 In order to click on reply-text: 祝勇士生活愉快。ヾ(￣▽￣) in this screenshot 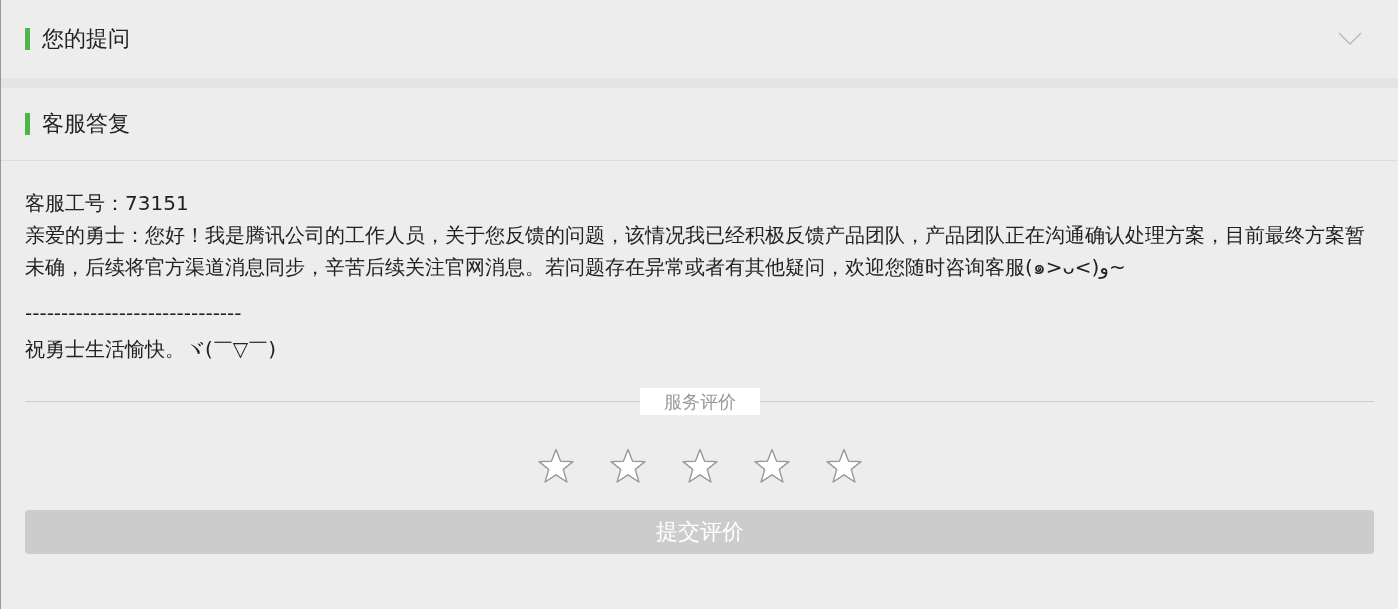, I will do `click(151, 349)`.